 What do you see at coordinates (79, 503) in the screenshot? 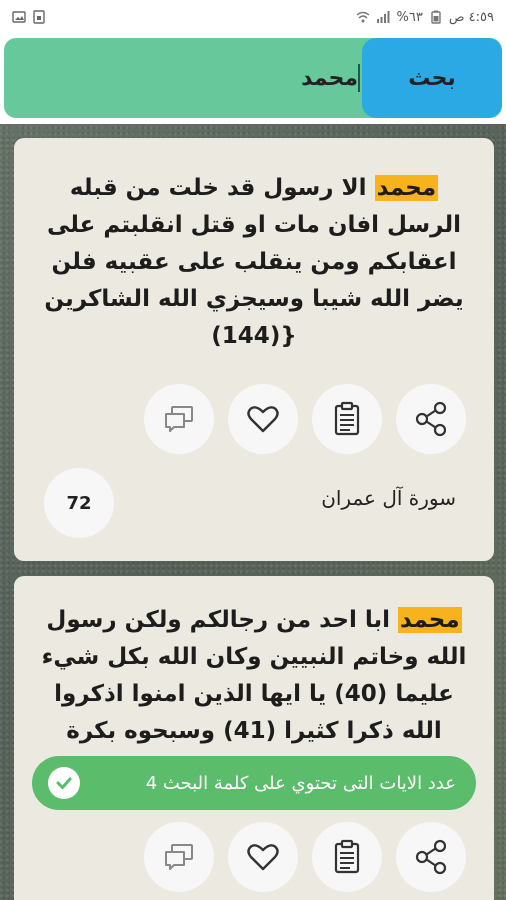
I see `verse-number-badge: 72` at bounding box center [79, 503].